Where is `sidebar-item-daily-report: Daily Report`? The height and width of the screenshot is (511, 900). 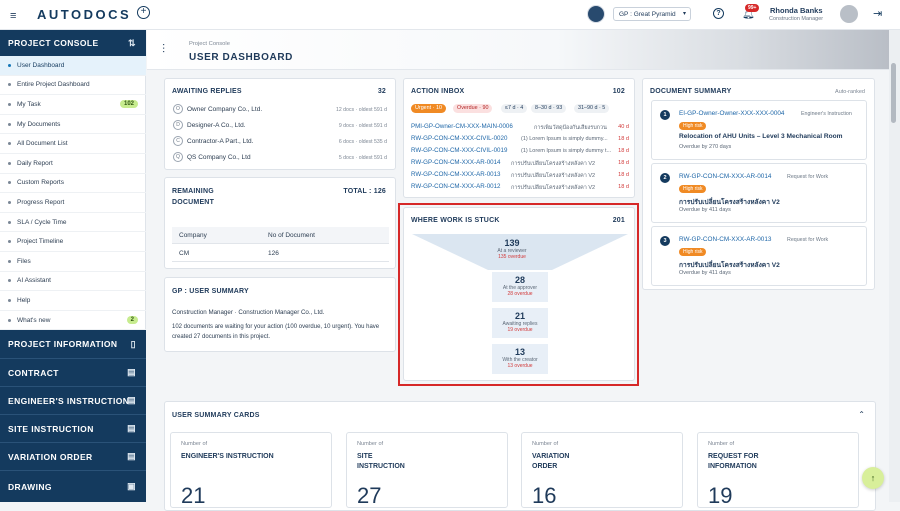 sidebar-item-daily-report: Daily Report is located at coordinates (73, 164).